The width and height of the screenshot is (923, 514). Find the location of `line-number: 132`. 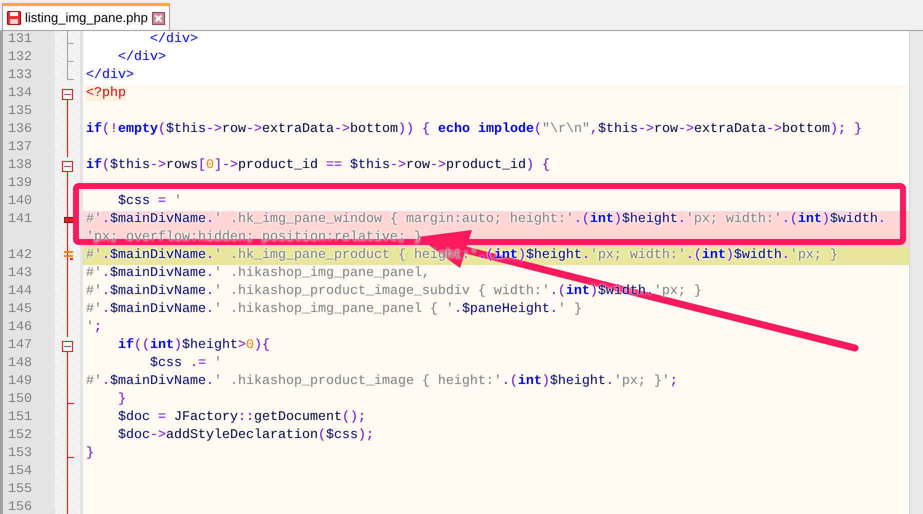

line-number: 132 is located at coordinates (20, 57).